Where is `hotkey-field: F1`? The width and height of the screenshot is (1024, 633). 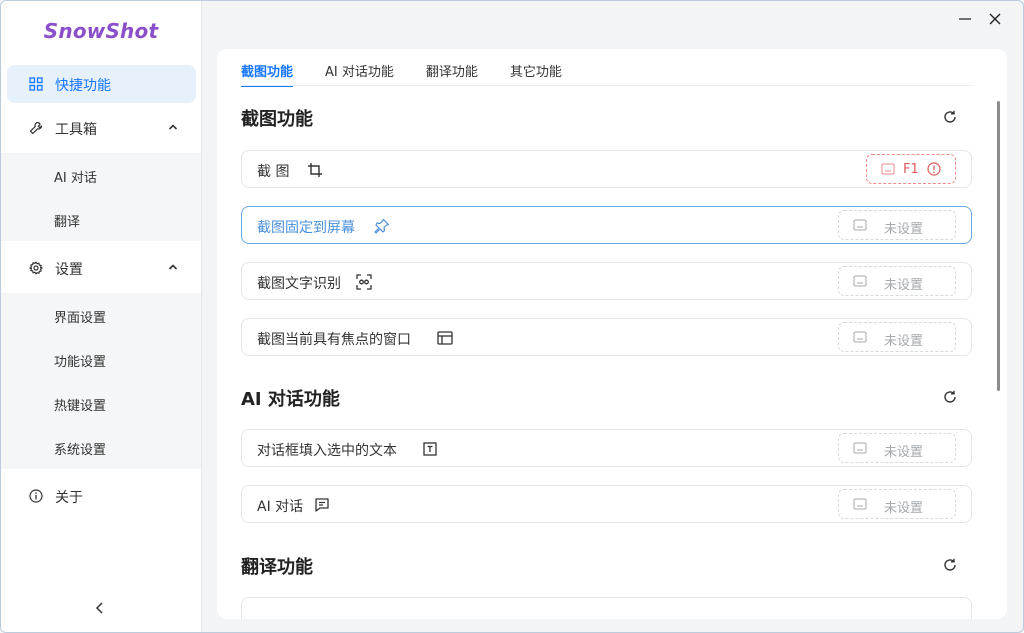 hotkey-field: F1 is located at coordinates (911, 169).